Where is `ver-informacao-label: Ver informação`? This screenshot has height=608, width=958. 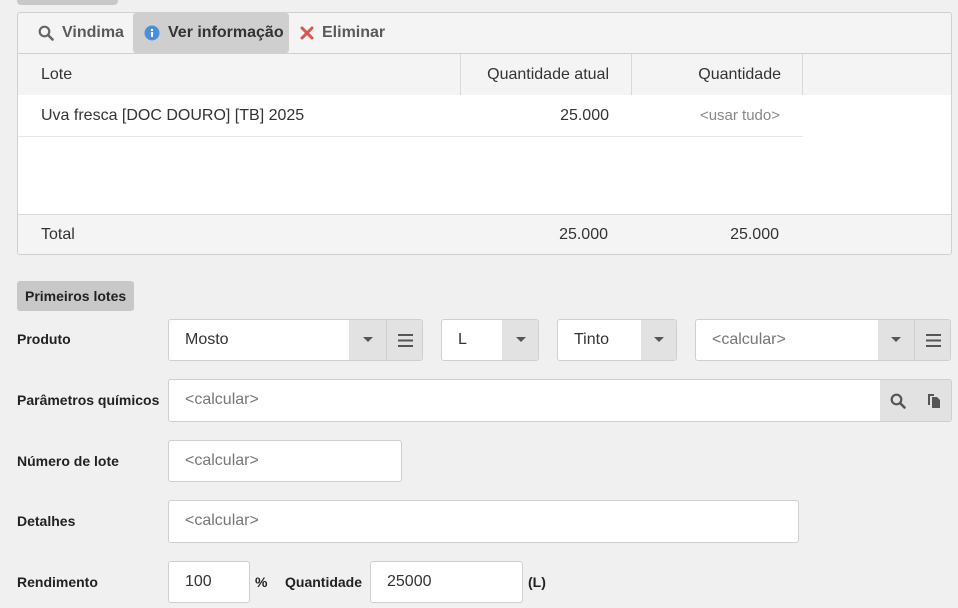 ver-informacao-label: Ver informação is located at coordinates (226, 32).